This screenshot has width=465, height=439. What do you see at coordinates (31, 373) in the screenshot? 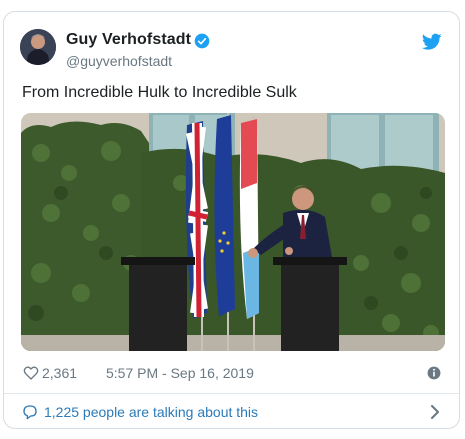
I see `heart-icon` at bounding box center [31, 373].